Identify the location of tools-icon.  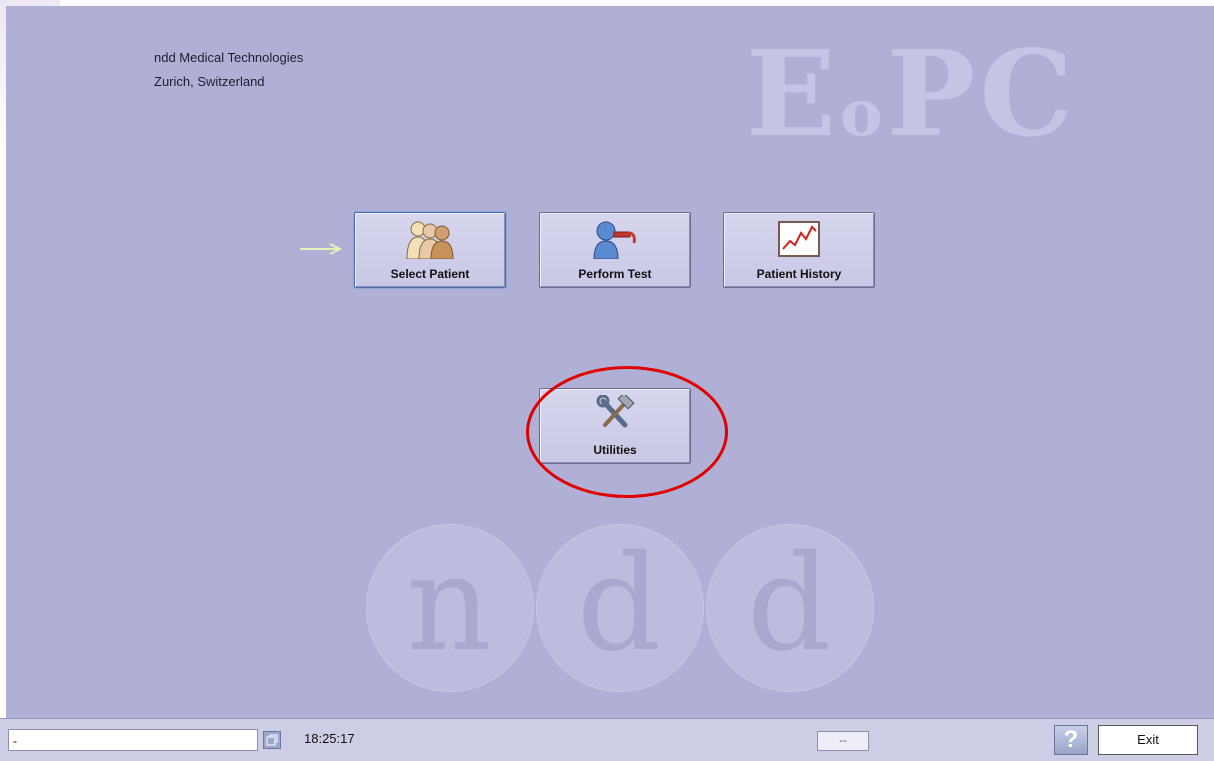
(615, 411).